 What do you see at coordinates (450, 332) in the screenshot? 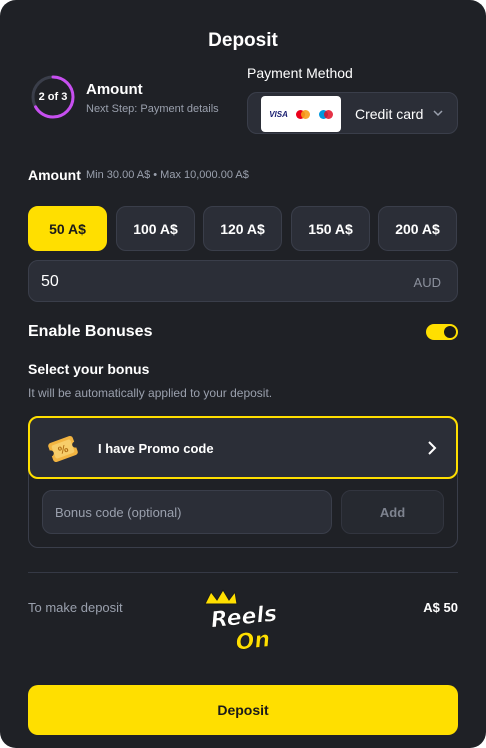
I see `toggle-knob` at bounding box center [450, 332].